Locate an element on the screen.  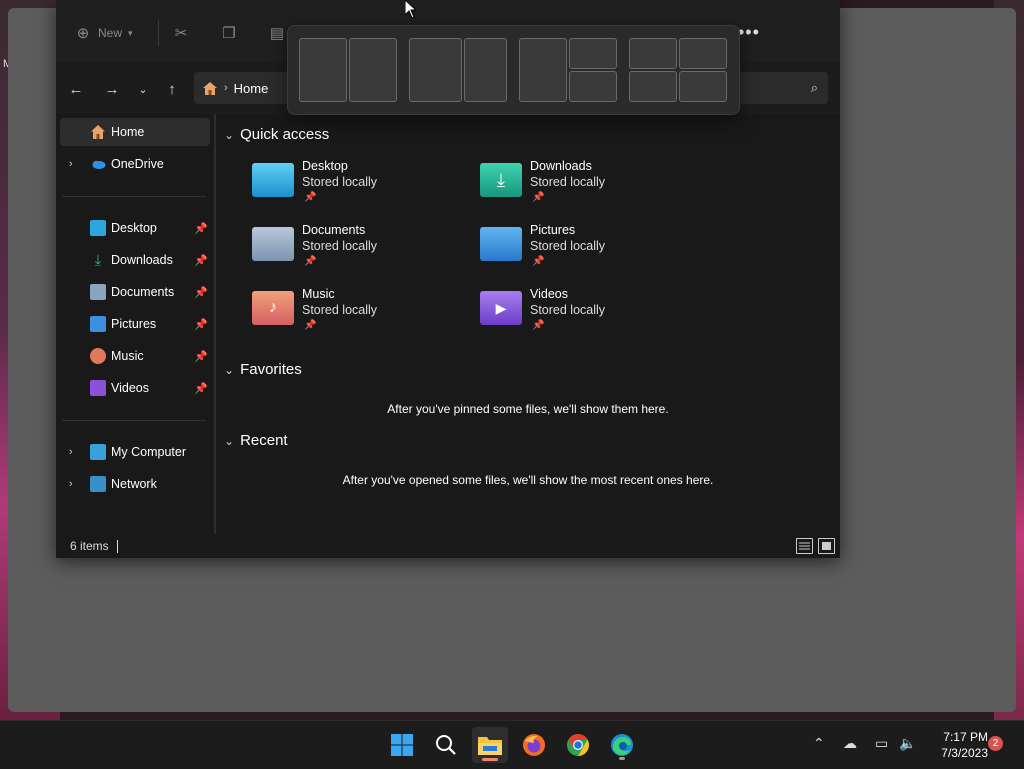
file-explorer-icon is located at coordinates (490, 746).